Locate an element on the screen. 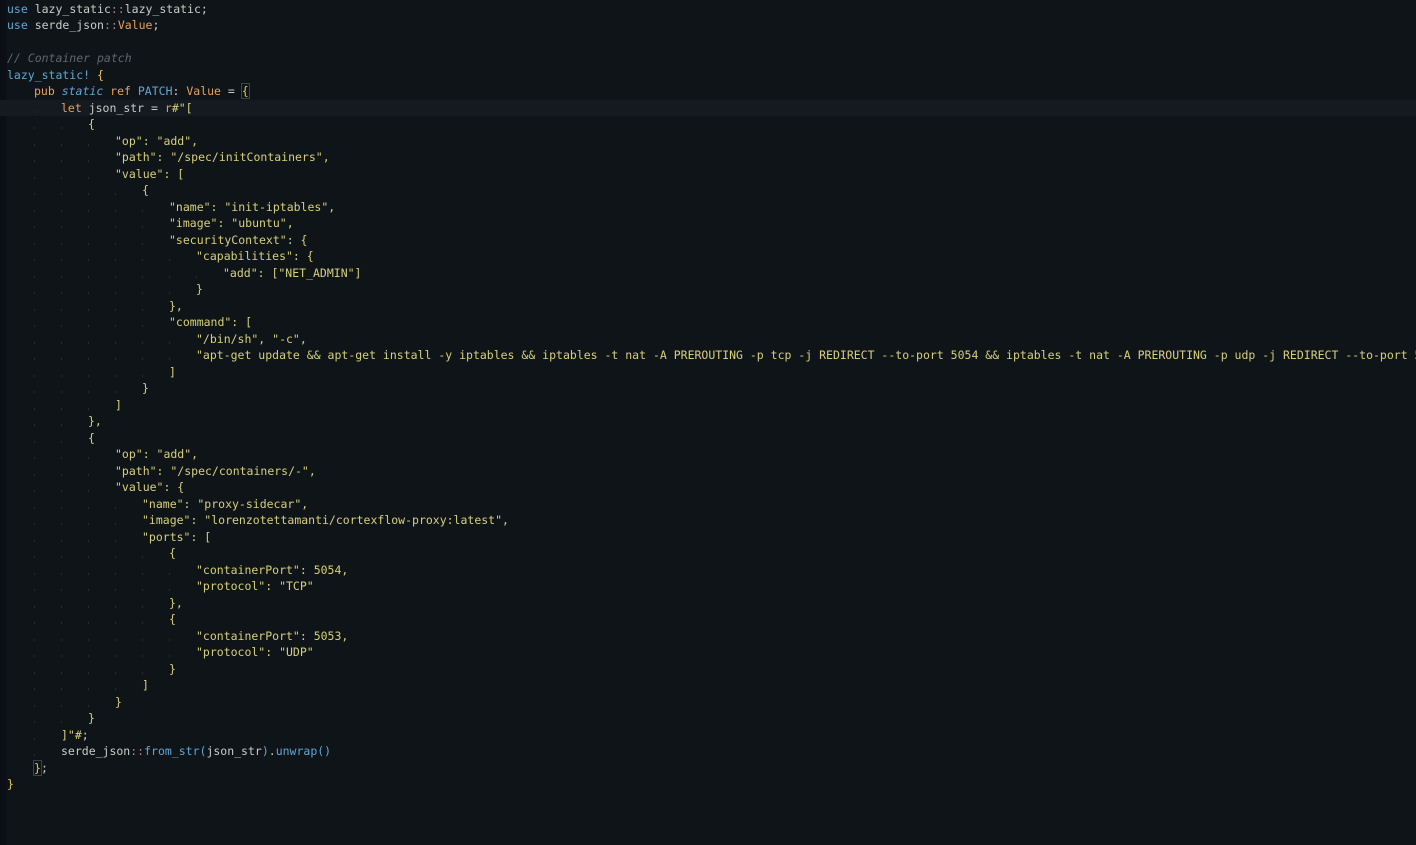 The width and height of the screenshot is (1416, 845). code-line: use serde_json::Value; is located at coordinates (708, 25).